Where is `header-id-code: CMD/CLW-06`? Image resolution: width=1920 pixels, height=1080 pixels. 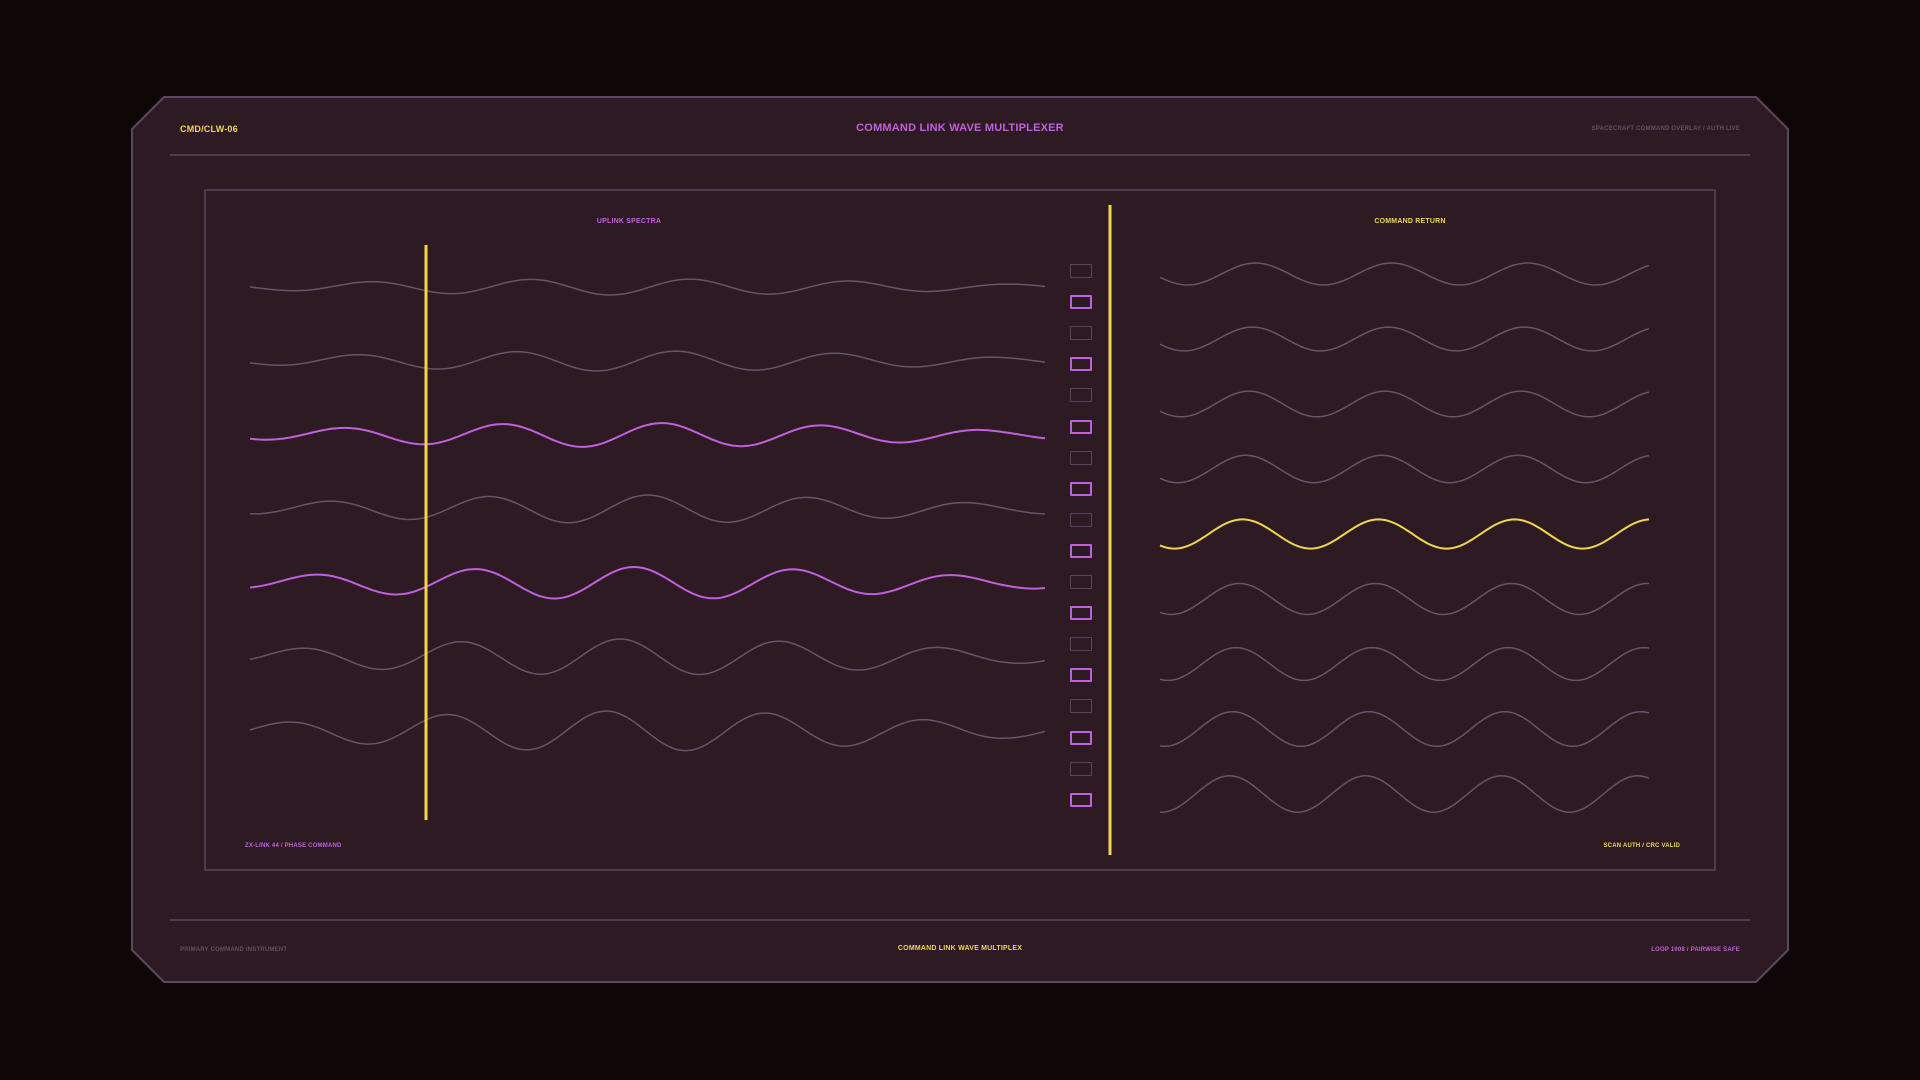 header-id-code: CMD/CLW-06 is located at coordinates (209, 129).